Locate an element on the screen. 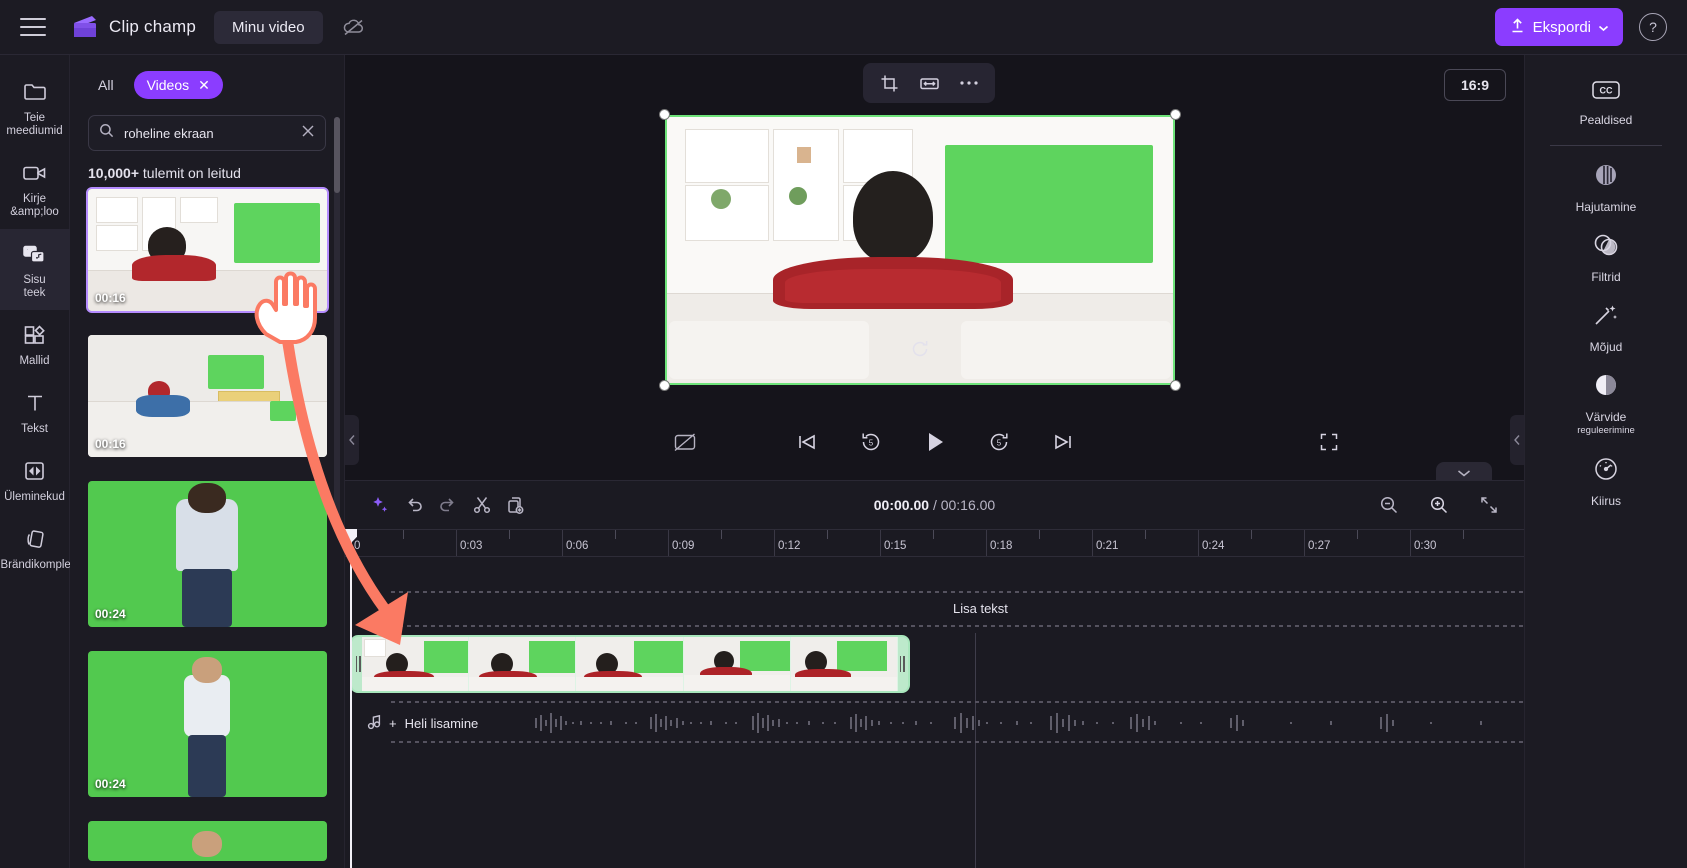 The width and height of the screenshot is (1687, 868). rewind-5-icon: 5 is located at coordinates (871, 442).